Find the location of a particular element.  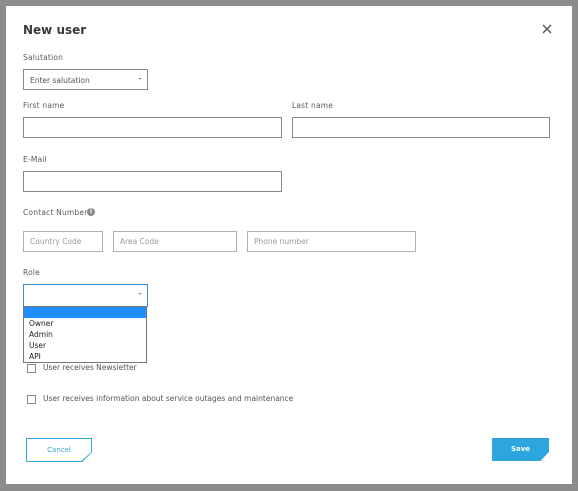

role-option-api: API is located at coordinates (85, 356).